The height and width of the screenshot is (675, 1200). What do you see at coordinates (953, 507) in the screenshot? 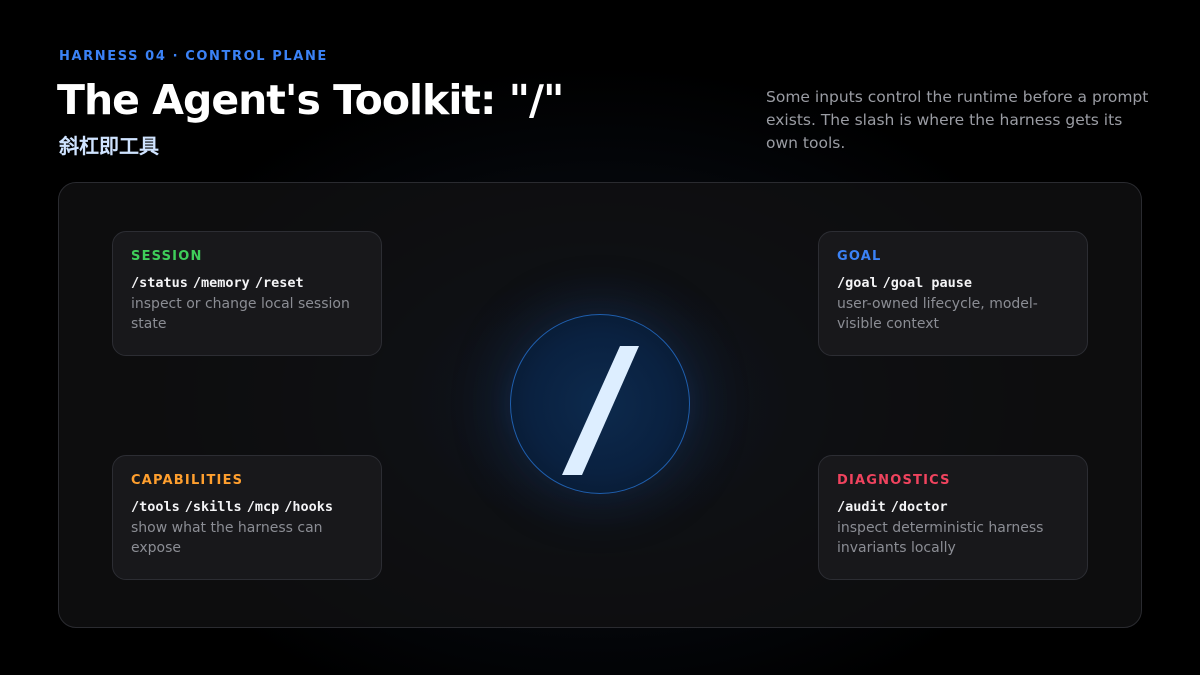
I see `commands-diagnostics: /audit/doctor` at bounding box center [953, 507].